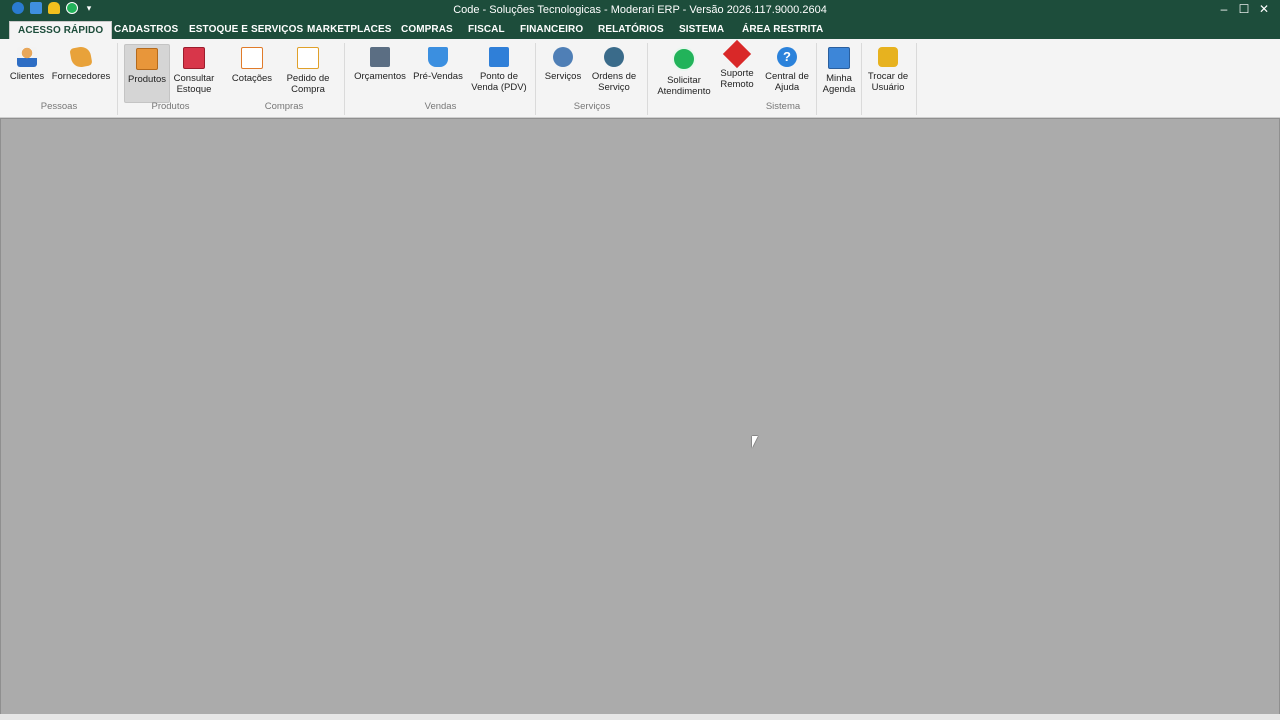  What do you see at coordinates (787, 57) in the screenshot?
I see `help-icon: ?` at bounding box center [787, 57].